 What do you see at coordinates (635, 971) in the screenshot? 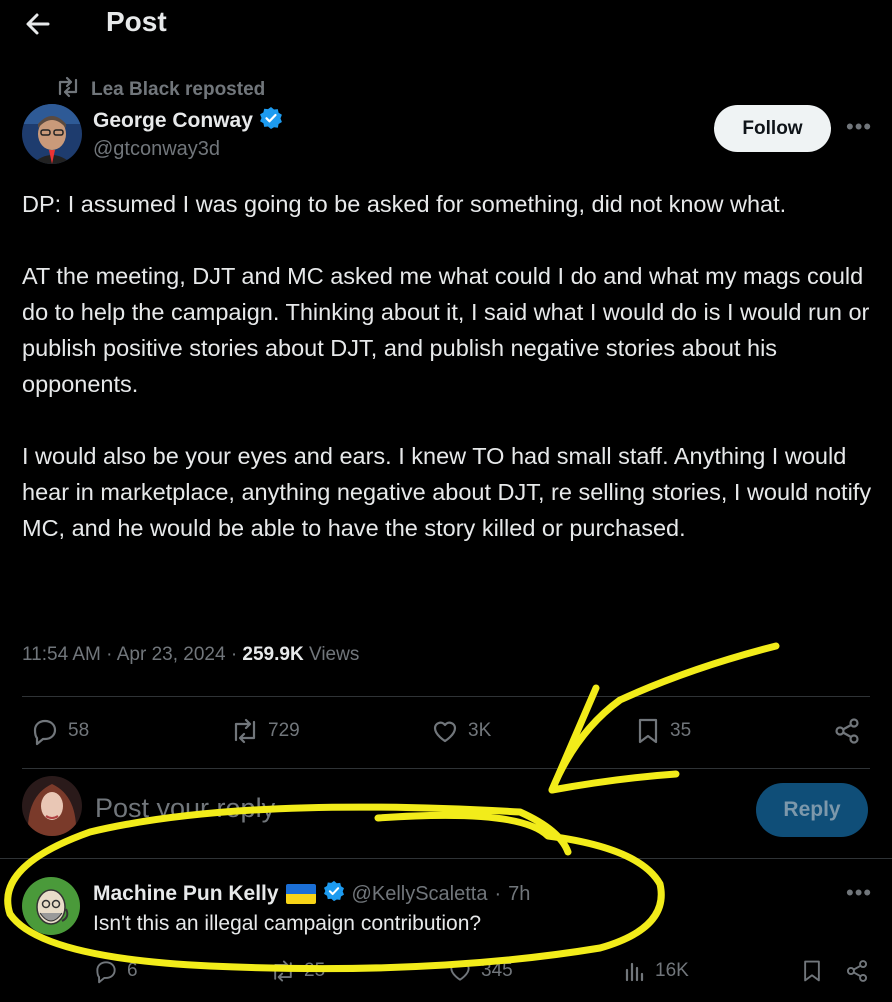
I see `analytics-icon` at bounding box center [635, 971].